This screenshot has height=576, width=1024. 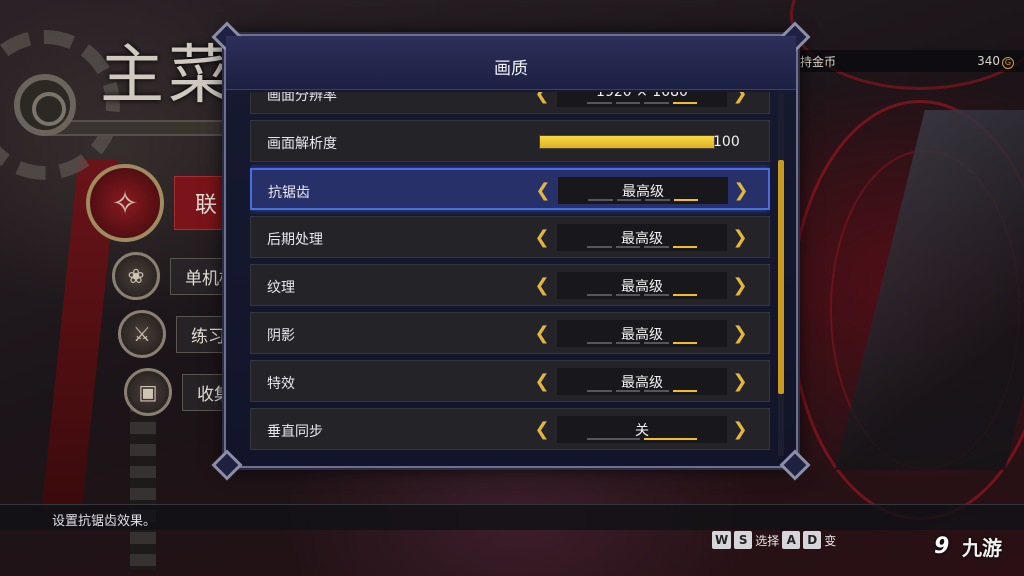 What do you see at coordinates (142, 334) in the screenshot?
I see `practice-icon: ⚔` at bounding box center [142, 334].